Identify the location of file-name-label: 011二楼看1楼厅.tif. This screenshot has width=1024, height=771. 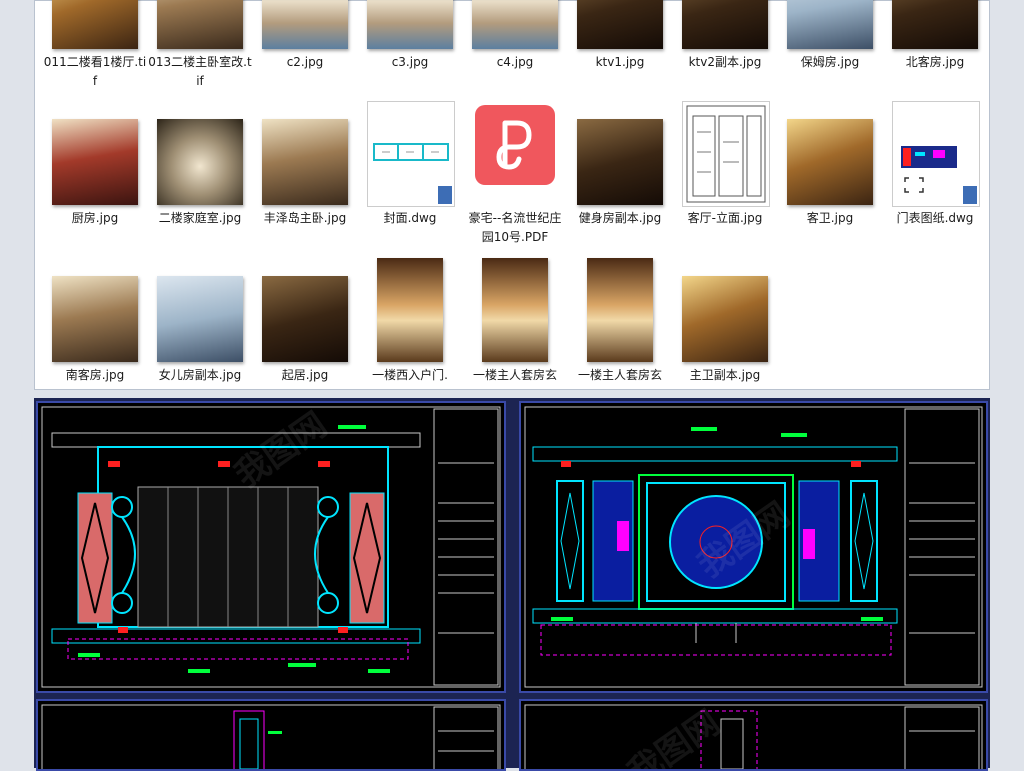
(95, 71).